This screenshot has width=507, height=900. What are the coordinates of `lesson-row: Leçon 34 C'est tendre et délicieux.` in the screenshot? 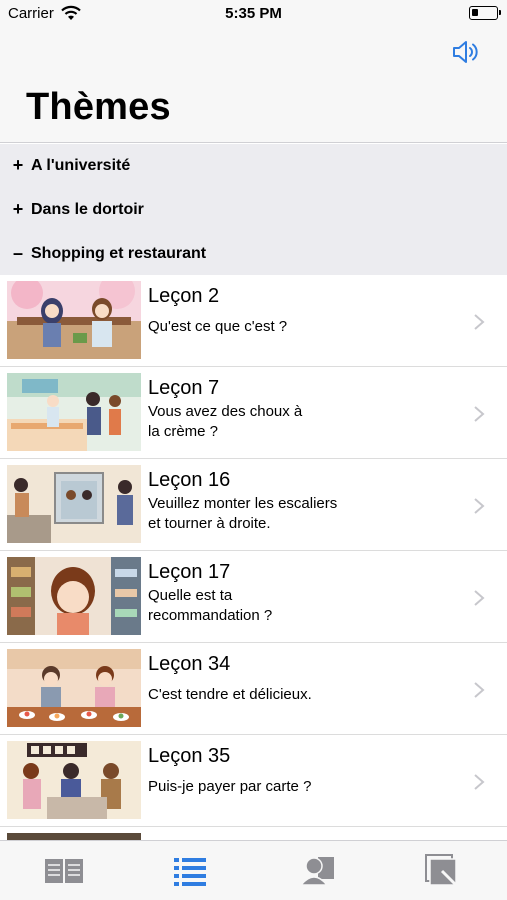 It's located at (253, 689).